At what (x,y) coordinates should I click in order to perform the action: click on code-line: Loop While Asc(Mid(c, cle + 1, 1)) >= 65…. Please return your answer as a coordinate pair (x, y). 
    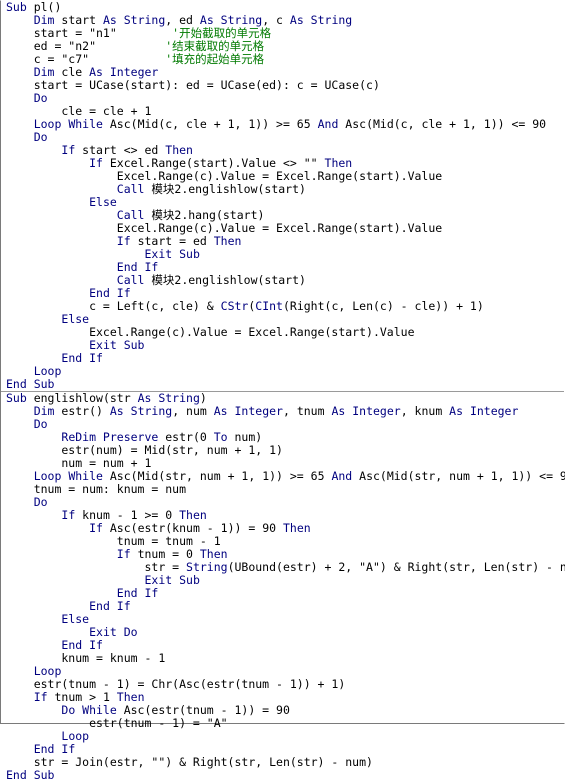
    Looking at the image, I should click on (282, 124).